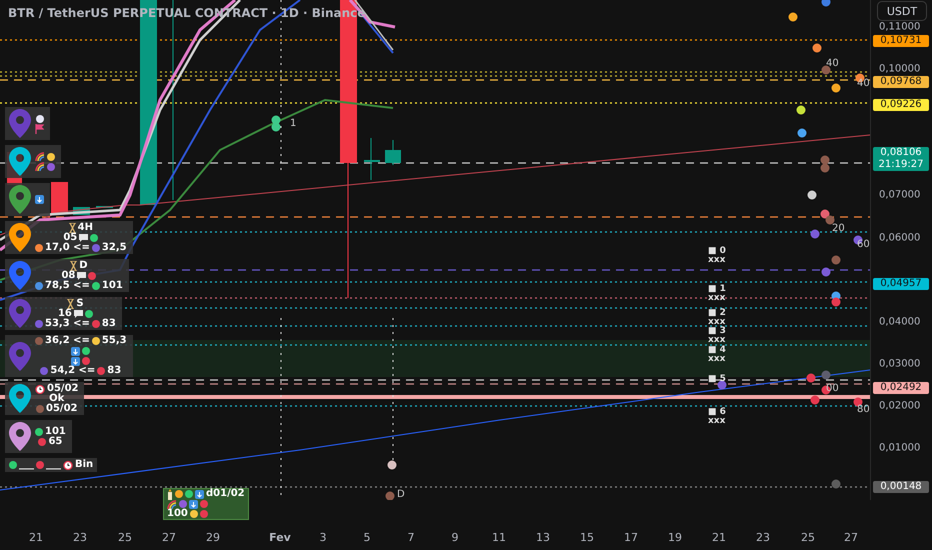  Describe the element at coordinates (899, 406) in the screenshot. I see `price-tick: 0,02000` at that location.